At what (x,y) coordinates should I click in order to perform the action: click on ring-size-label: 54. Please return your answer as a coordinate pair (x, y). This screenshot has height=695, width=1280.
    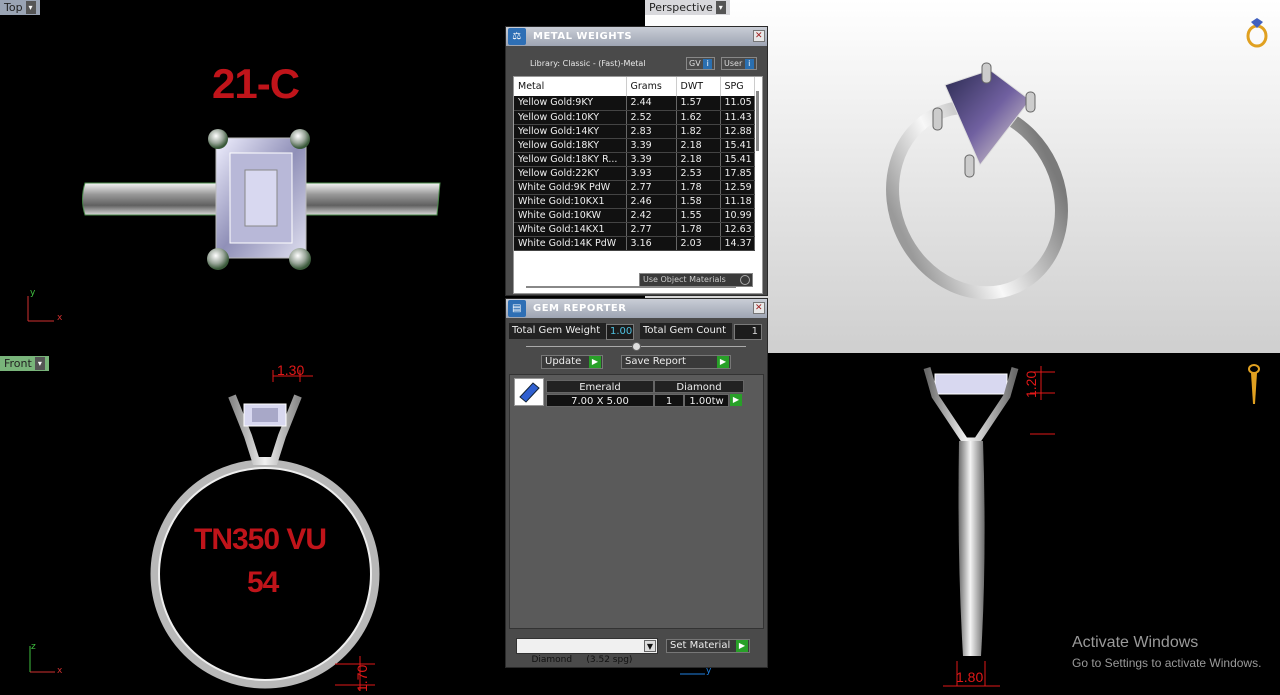
    Looking at the image, I should click on (263, 582).